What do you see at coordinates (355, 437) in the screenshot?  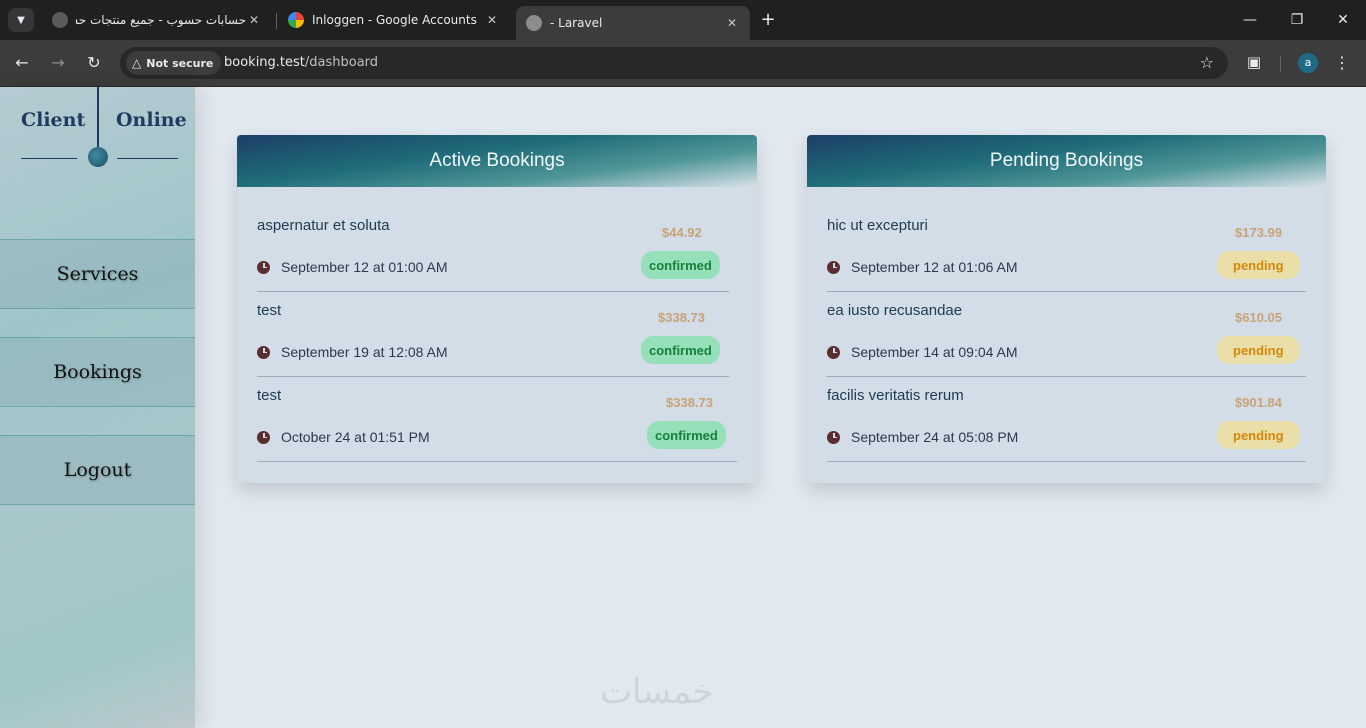 I see `booking-datetime-text: October 24 at 01:51 PM` at bounding box center [355, 437].